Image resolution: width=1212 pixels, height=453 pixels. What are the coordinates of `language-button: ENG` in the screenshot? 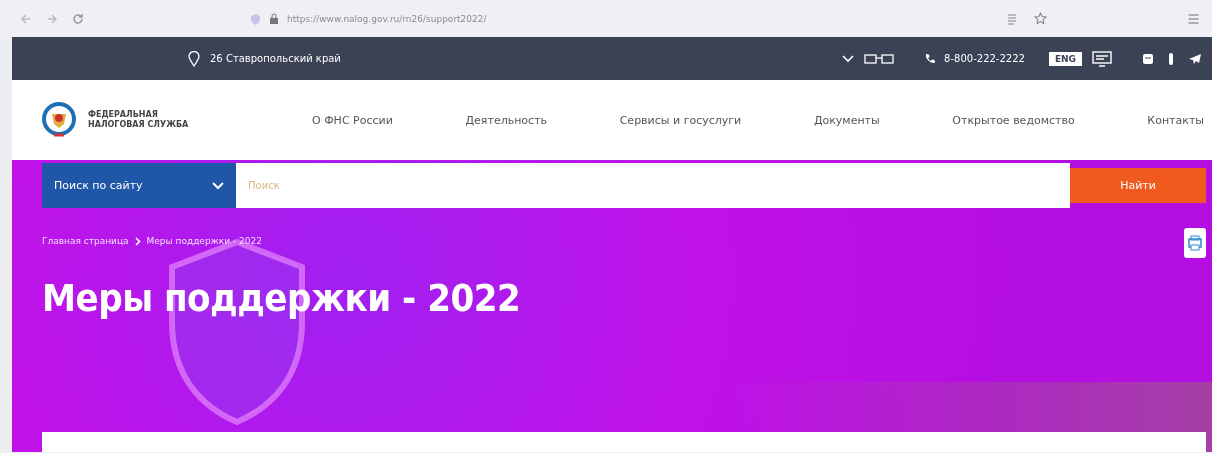 It's located at (1065, 58).